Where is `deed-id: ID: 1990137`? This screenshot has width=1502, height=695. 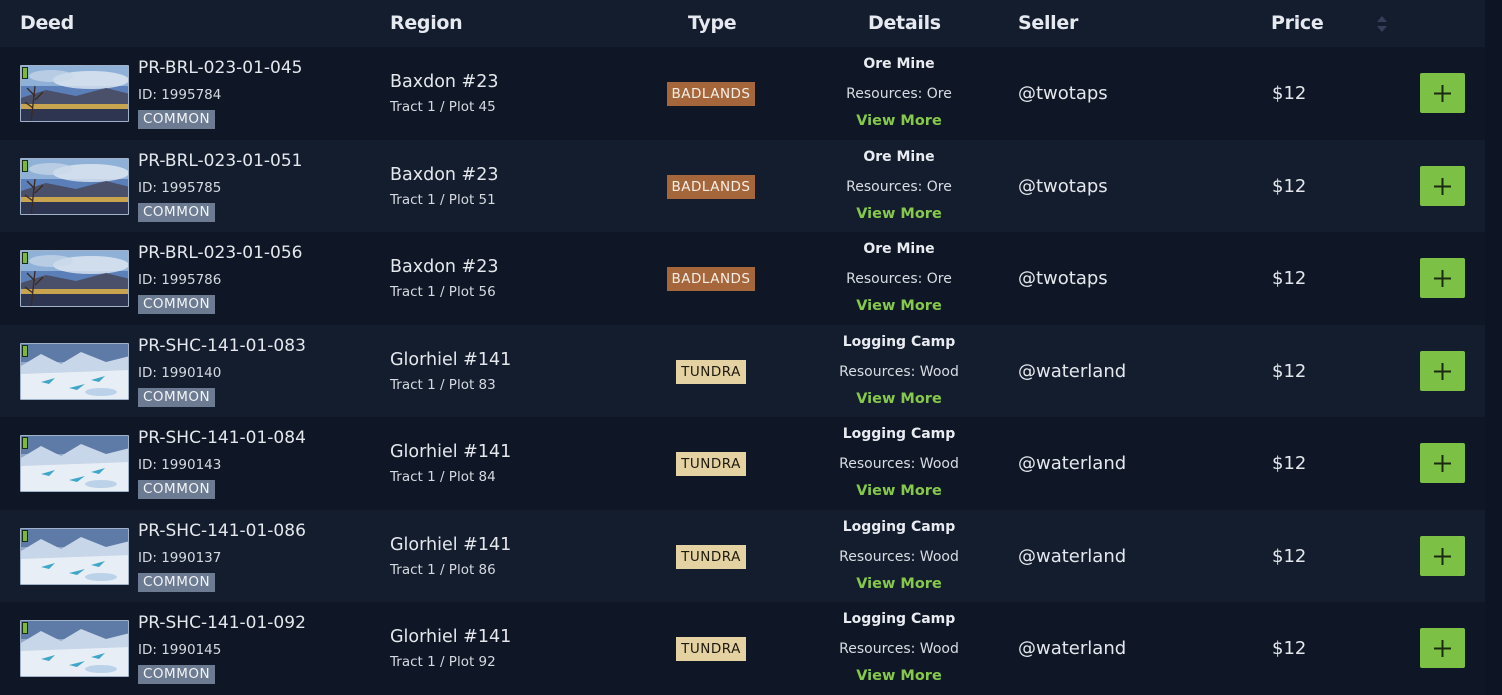 deed-id: ID: 1990137 is located at coordinates (180, 557).